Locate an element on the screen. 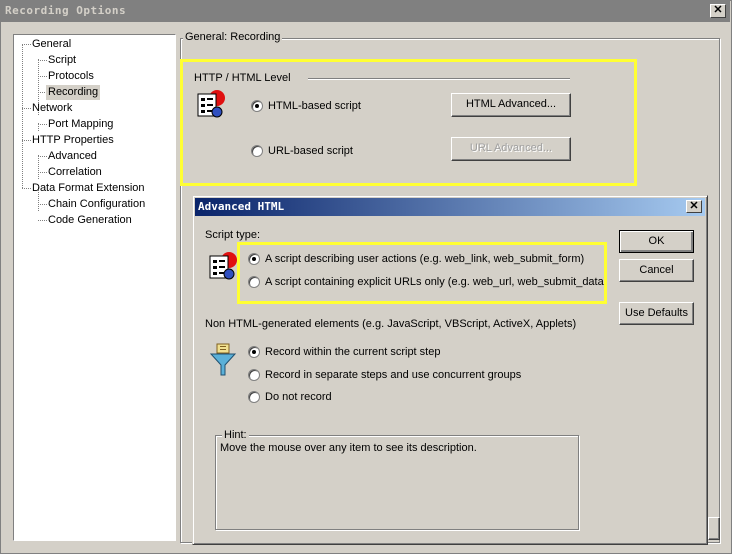  tree-branch-line is located at coordinates (38, 167).